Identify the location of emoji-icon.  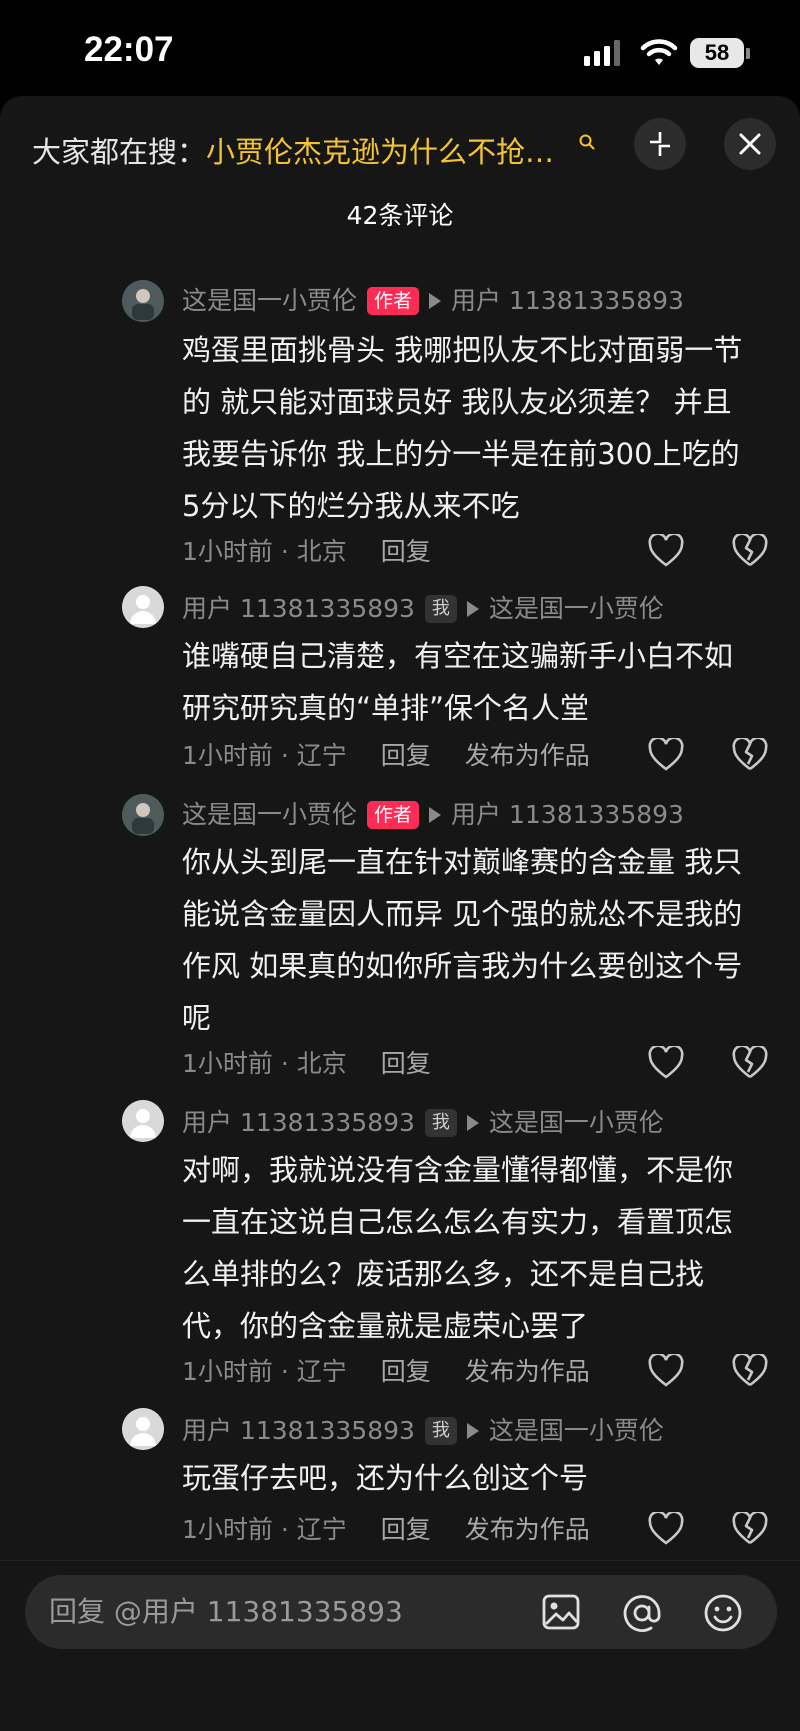
(723, 1613).